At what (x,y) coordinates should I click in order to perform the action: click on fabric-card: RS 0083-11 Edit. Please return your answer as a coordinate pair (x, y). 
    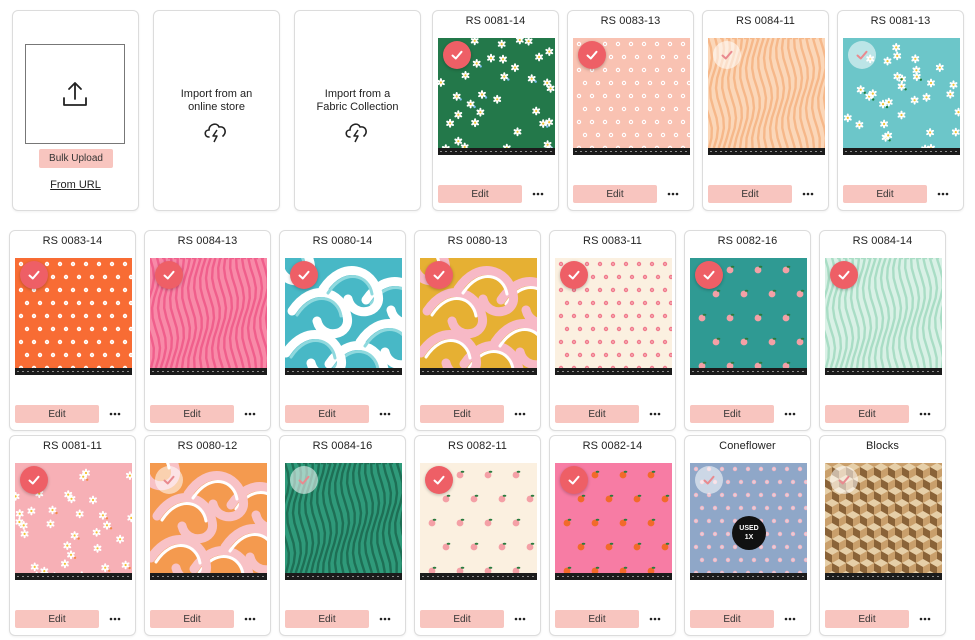
    Looking at the image, I should click on (612, 330).